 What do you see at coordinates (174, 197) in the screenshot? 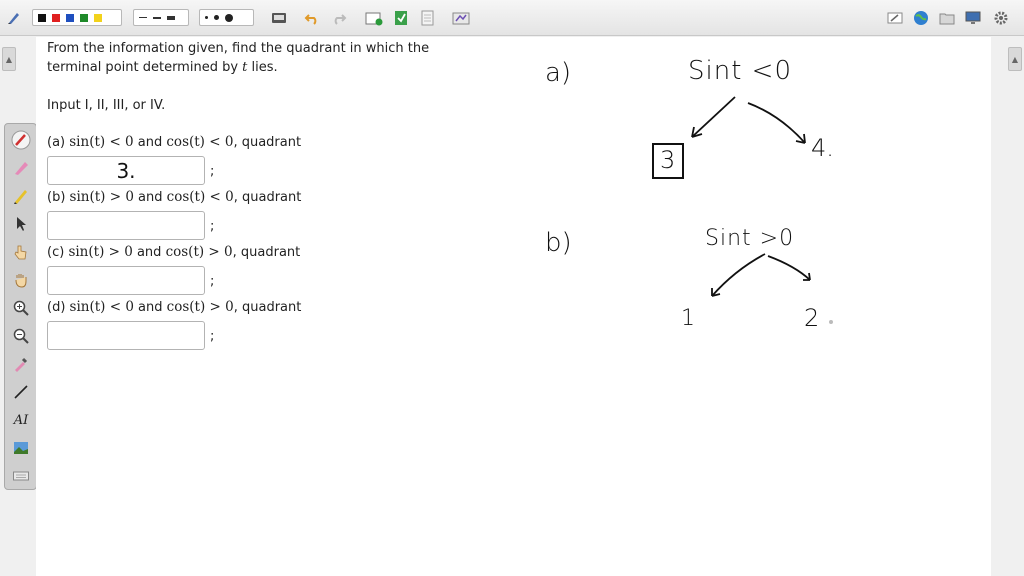
I see `item-b-label: (b) sin(t) > 0 and cos(t) < 0, quadrant` at bounding box center [174, 197].